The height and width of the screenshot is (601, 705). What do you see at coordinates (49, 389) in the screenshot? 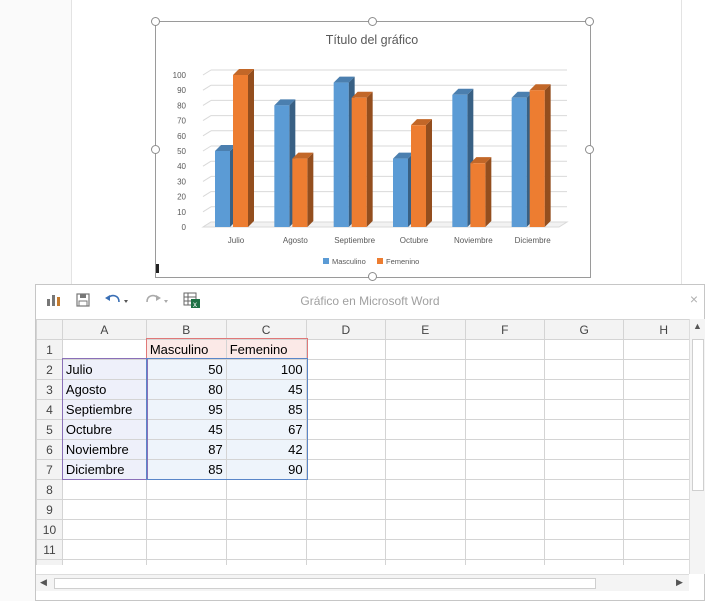
I see `row-header: 3` at bounding box center [49, 389].